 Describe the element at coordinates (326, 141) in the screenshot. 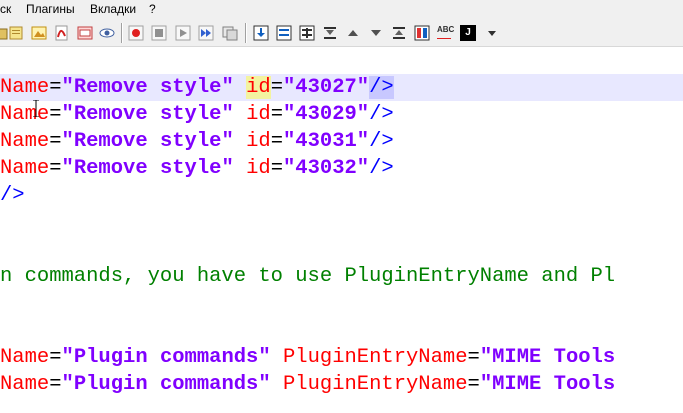

I see `attribute-value: "43031"` at that location.